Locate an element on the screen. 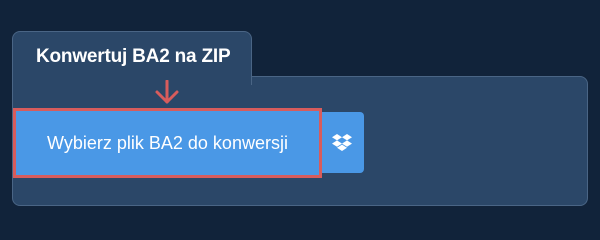  dropbox-icon is located at coordinates (341, 142).